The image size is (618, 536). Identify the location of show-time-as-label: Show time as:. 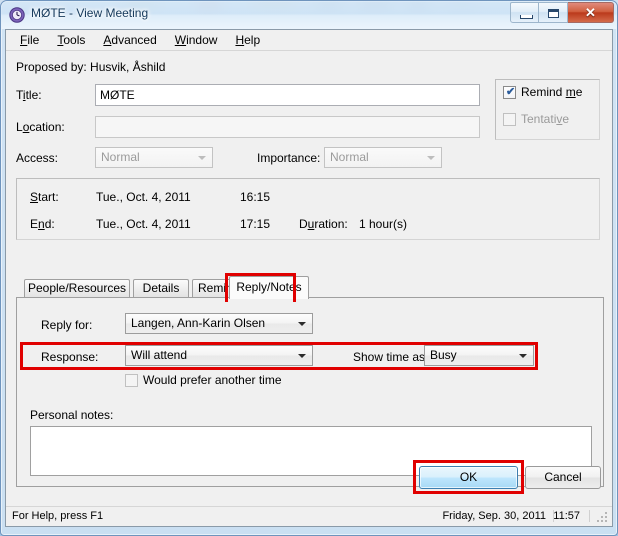
(391, 357).